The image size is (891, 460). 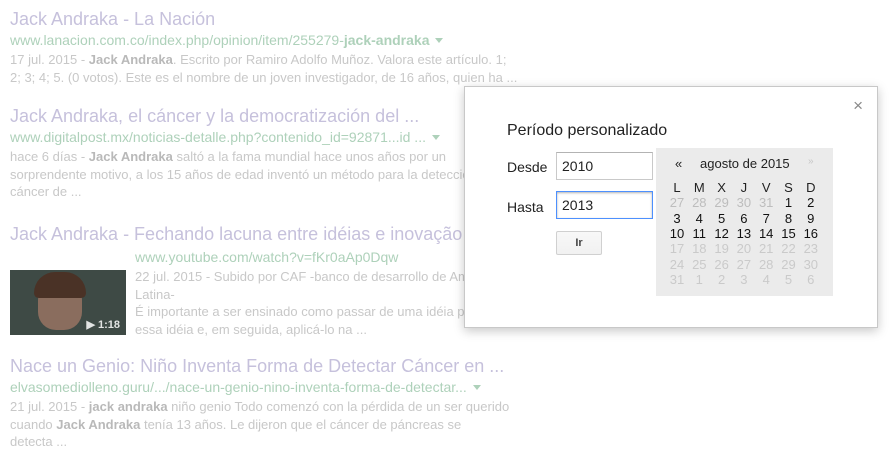 I want to click on video-thumbnail: ▶ 1:18, so click(x=68, y=302).